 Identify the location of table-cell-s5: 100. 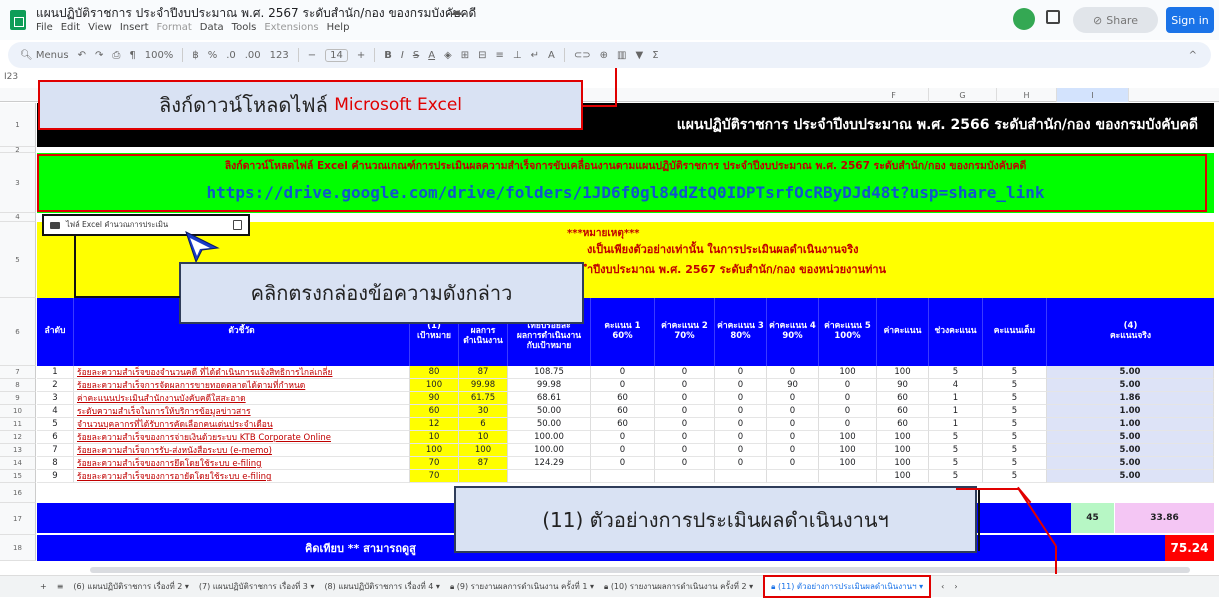
(848, 450).